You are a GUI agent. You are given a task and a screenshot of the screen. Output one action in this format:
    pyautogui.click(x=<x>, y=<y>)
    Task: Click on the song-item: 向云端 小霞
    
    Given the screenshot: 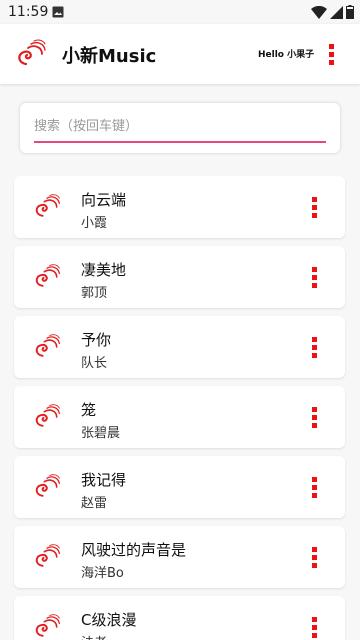 What is the action you would take?
    pyautogui.click(x=179, y=207)
    